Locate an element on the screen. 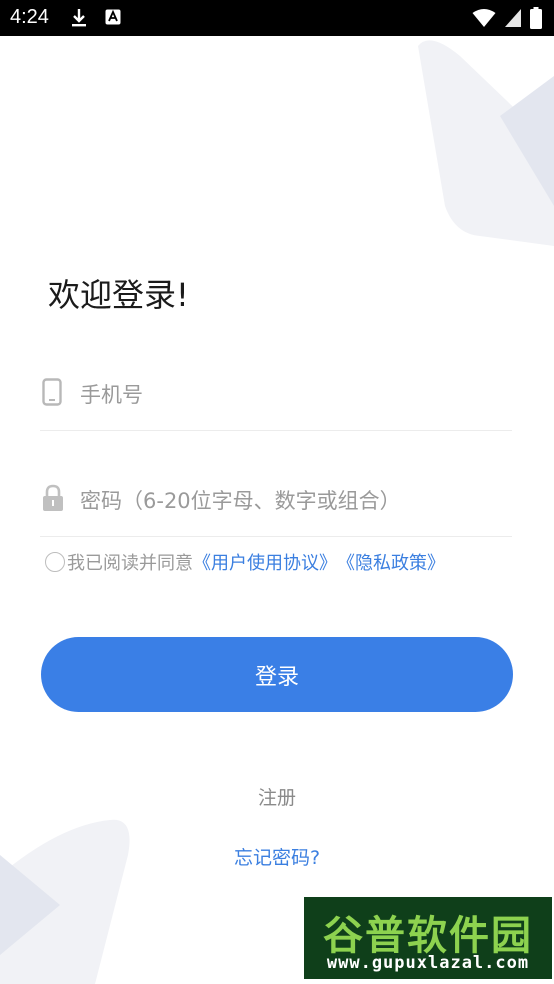  battery-icon is located at coordinates (536, 20).